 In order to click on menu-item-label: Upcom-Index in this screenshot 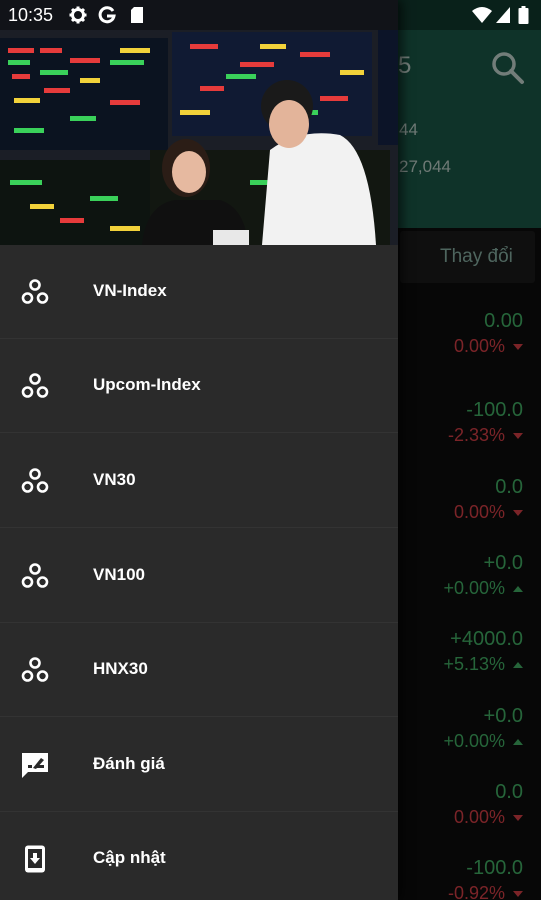, I will do `click(147, 384)`.